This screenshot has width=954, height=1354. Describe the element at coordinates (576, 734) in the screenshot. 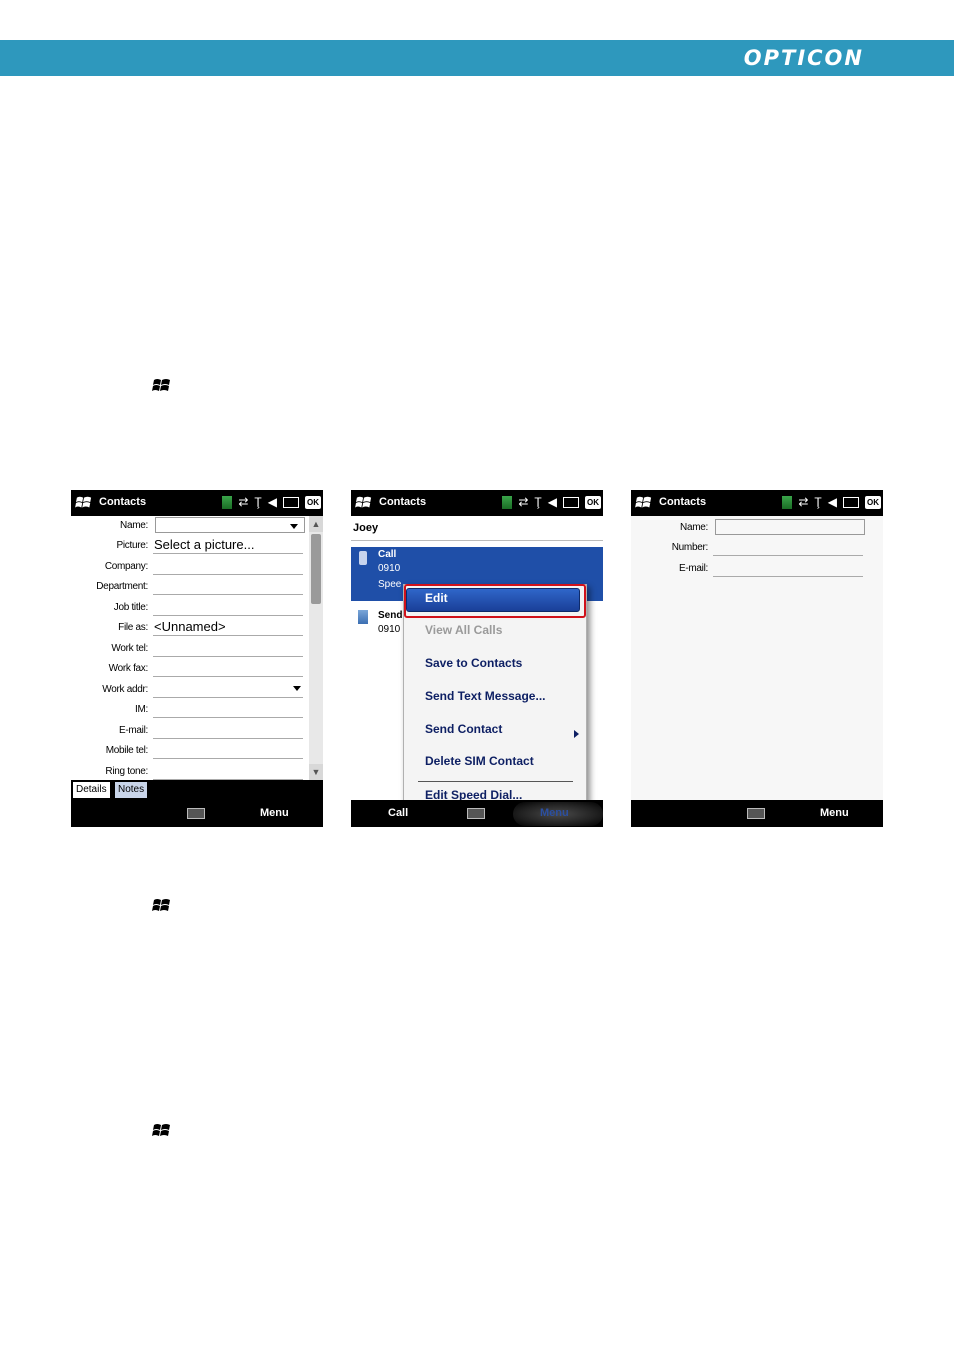

I see `chevron-right-icon` at that location.